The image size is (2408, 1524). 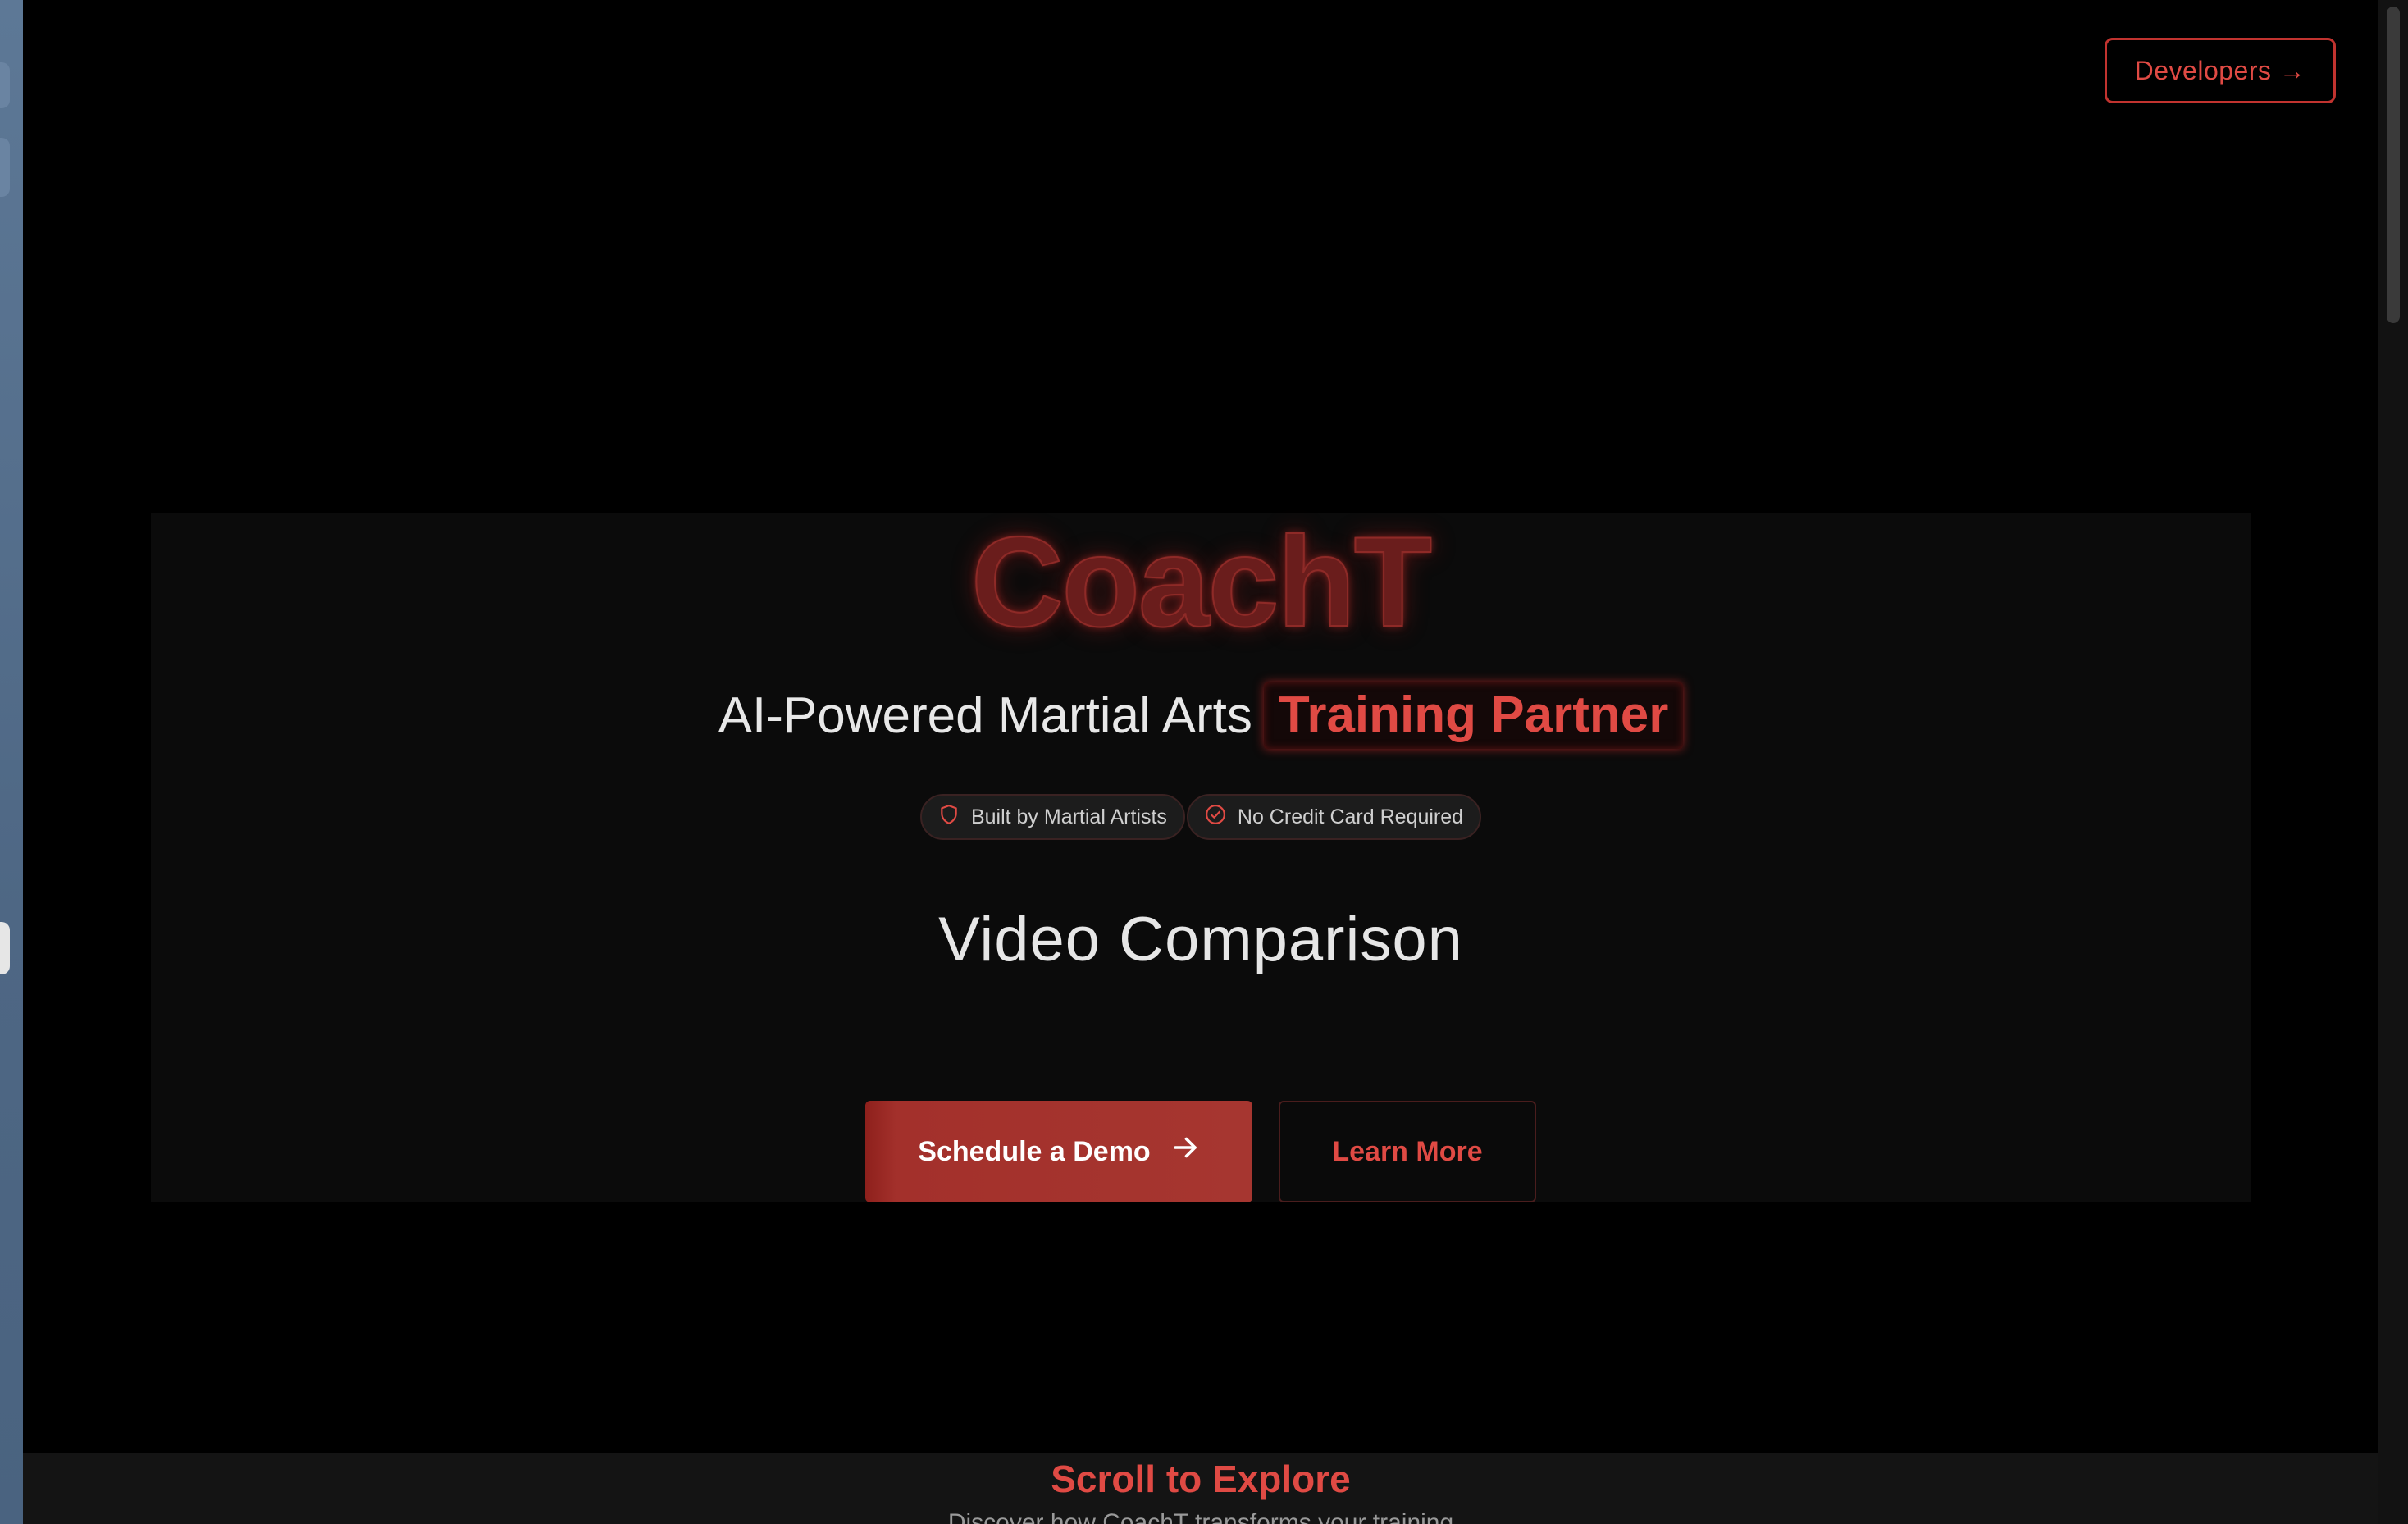 What do you see at coordinates (1185, 1151) in the screenshot?
I see `arrow-right-icon` at bounding box center [1185, 1151].